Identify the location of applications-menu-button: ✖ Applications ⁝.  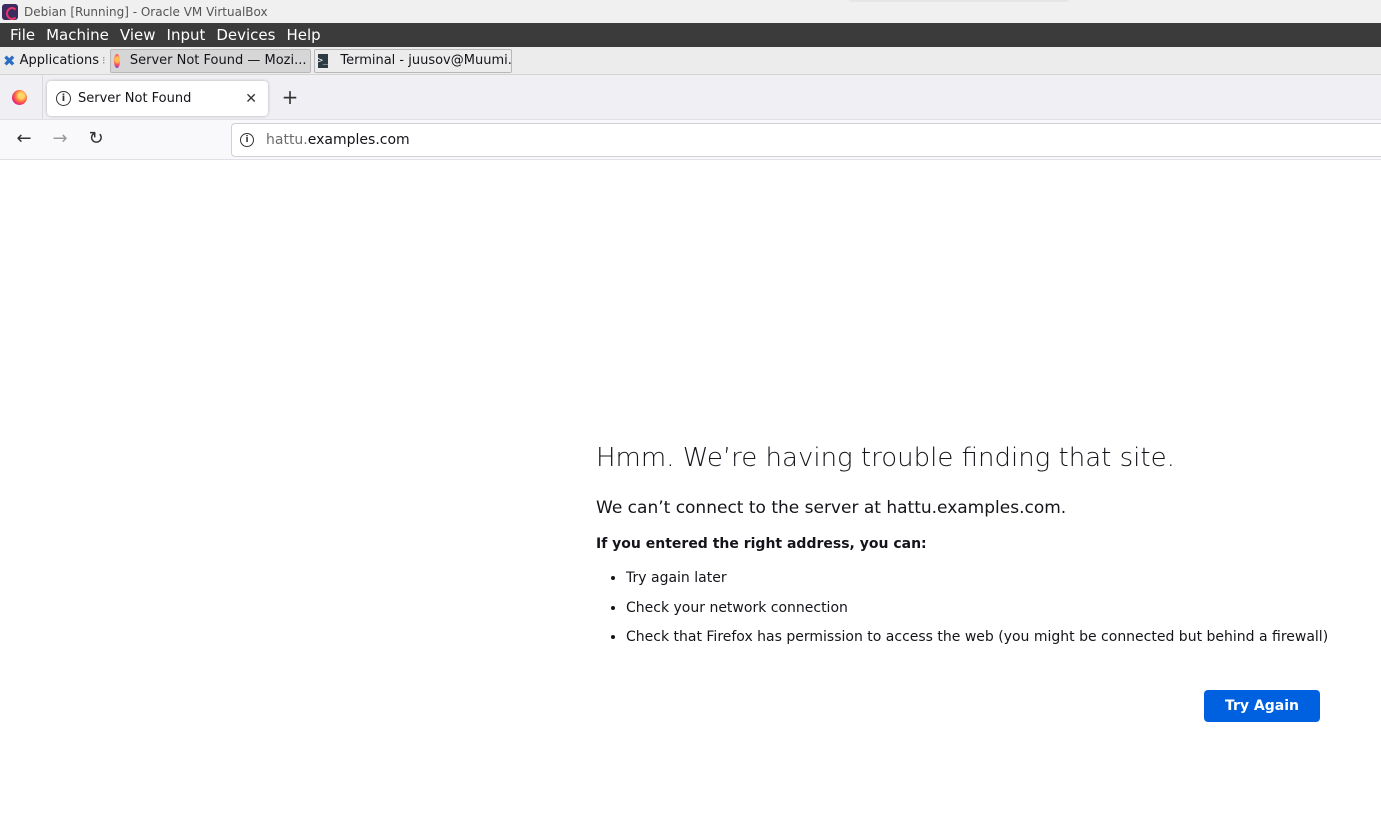
(55, 60).